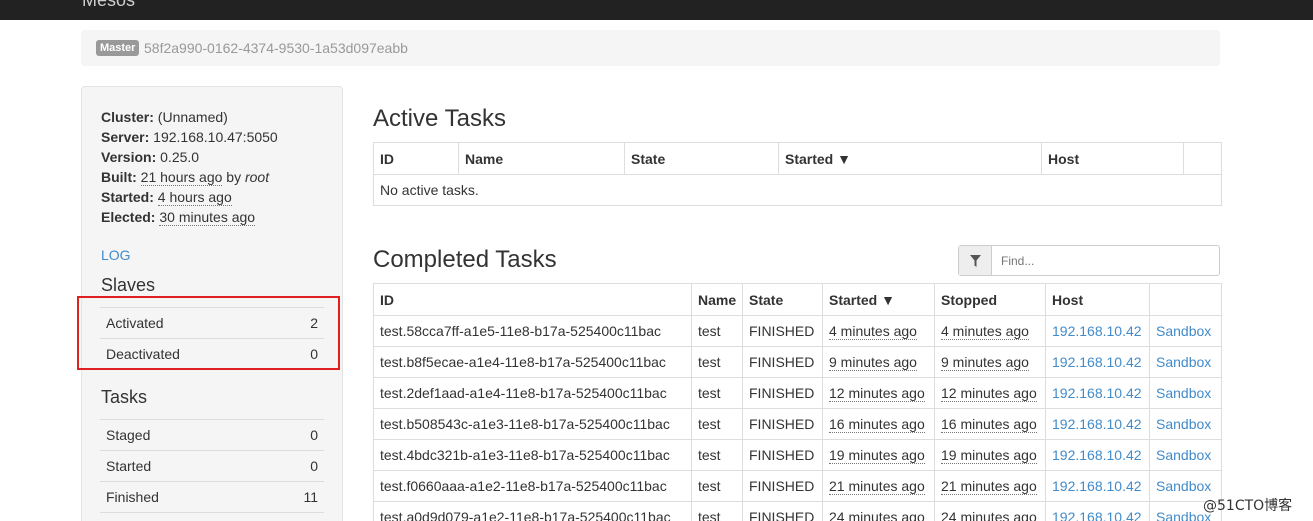  Describe the element at coordinates (873, 331) in the screenshot. I see `task-started-value: 4 minutes ago` at that location.